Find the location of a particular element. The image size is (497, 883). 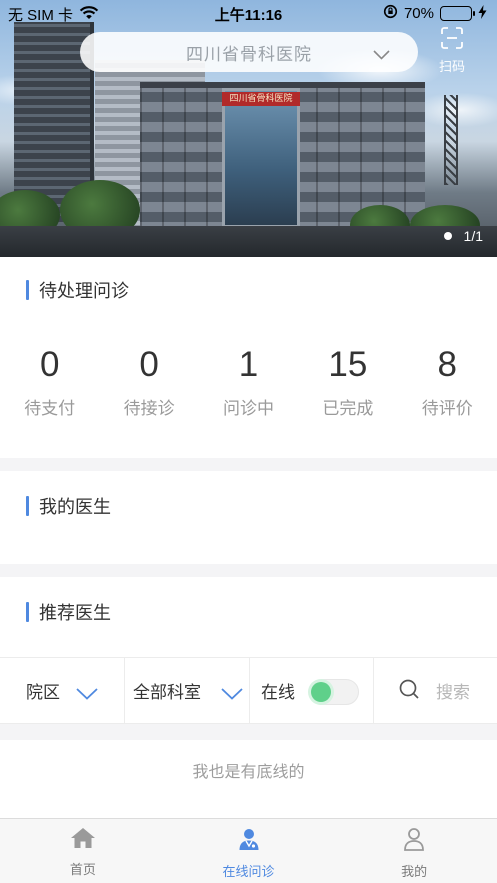

scan-button: 扫码 is located at coordinates (452, 52).